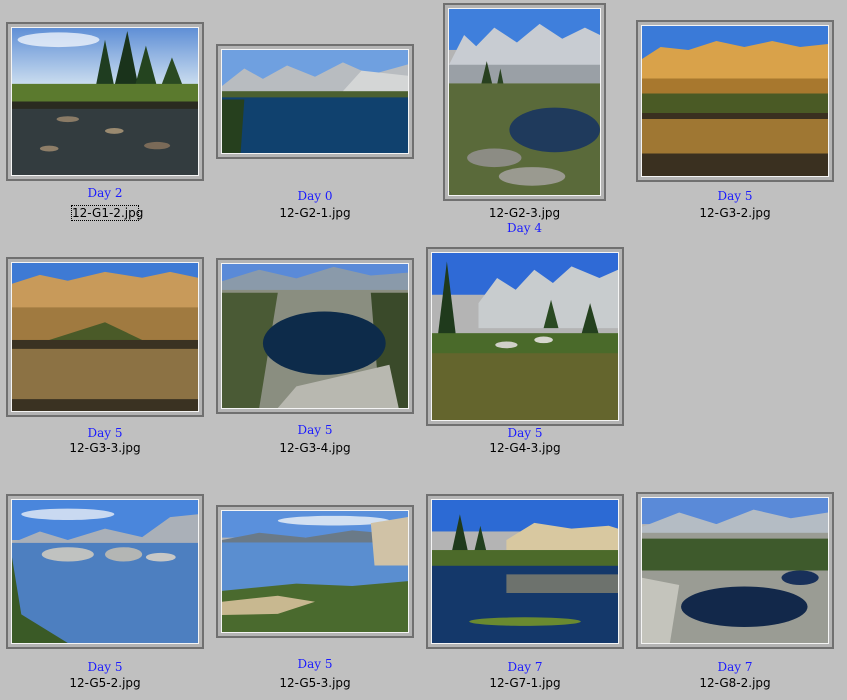  I want to click on shoreline-lake-photo, so click(315, 571).